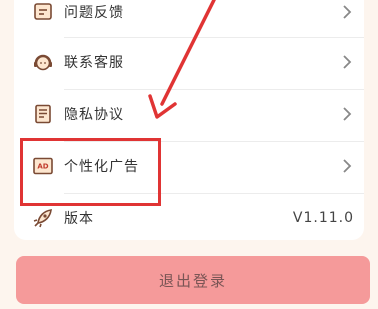  Describe the element at coordinates (43, 11) in the screenshot. I see `feedback-icon` at that location.